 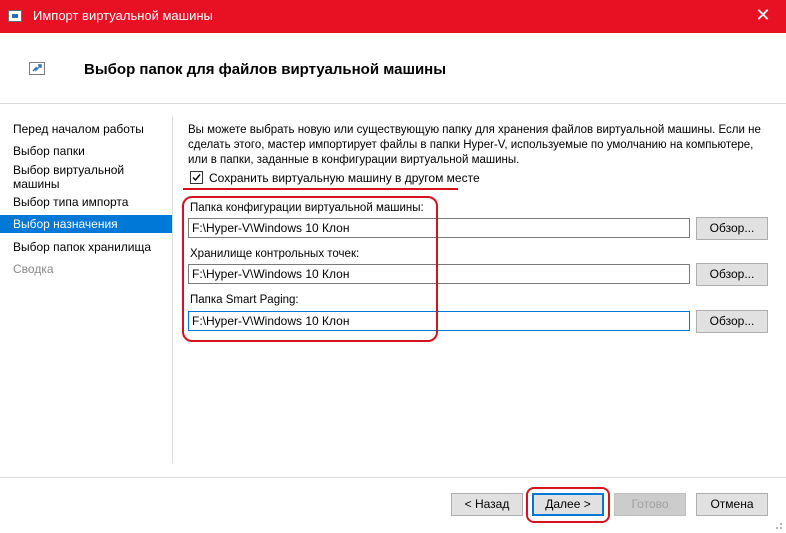 What do you see at coordinates (86, 151) in the screenshot?
I see `nav-item-select-folder: Выбор папки` at bounding box center [86, 151].